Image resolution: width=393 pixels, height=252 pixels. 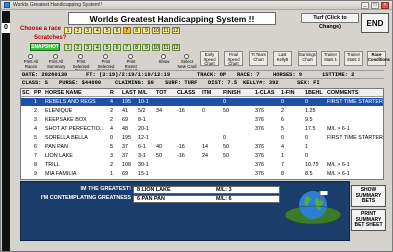 What do you see at coordinates (330, 21) in the screenshot?
I see `turf-toggle-button: Turf (Click to Change)` at bounding box center [330, 21].